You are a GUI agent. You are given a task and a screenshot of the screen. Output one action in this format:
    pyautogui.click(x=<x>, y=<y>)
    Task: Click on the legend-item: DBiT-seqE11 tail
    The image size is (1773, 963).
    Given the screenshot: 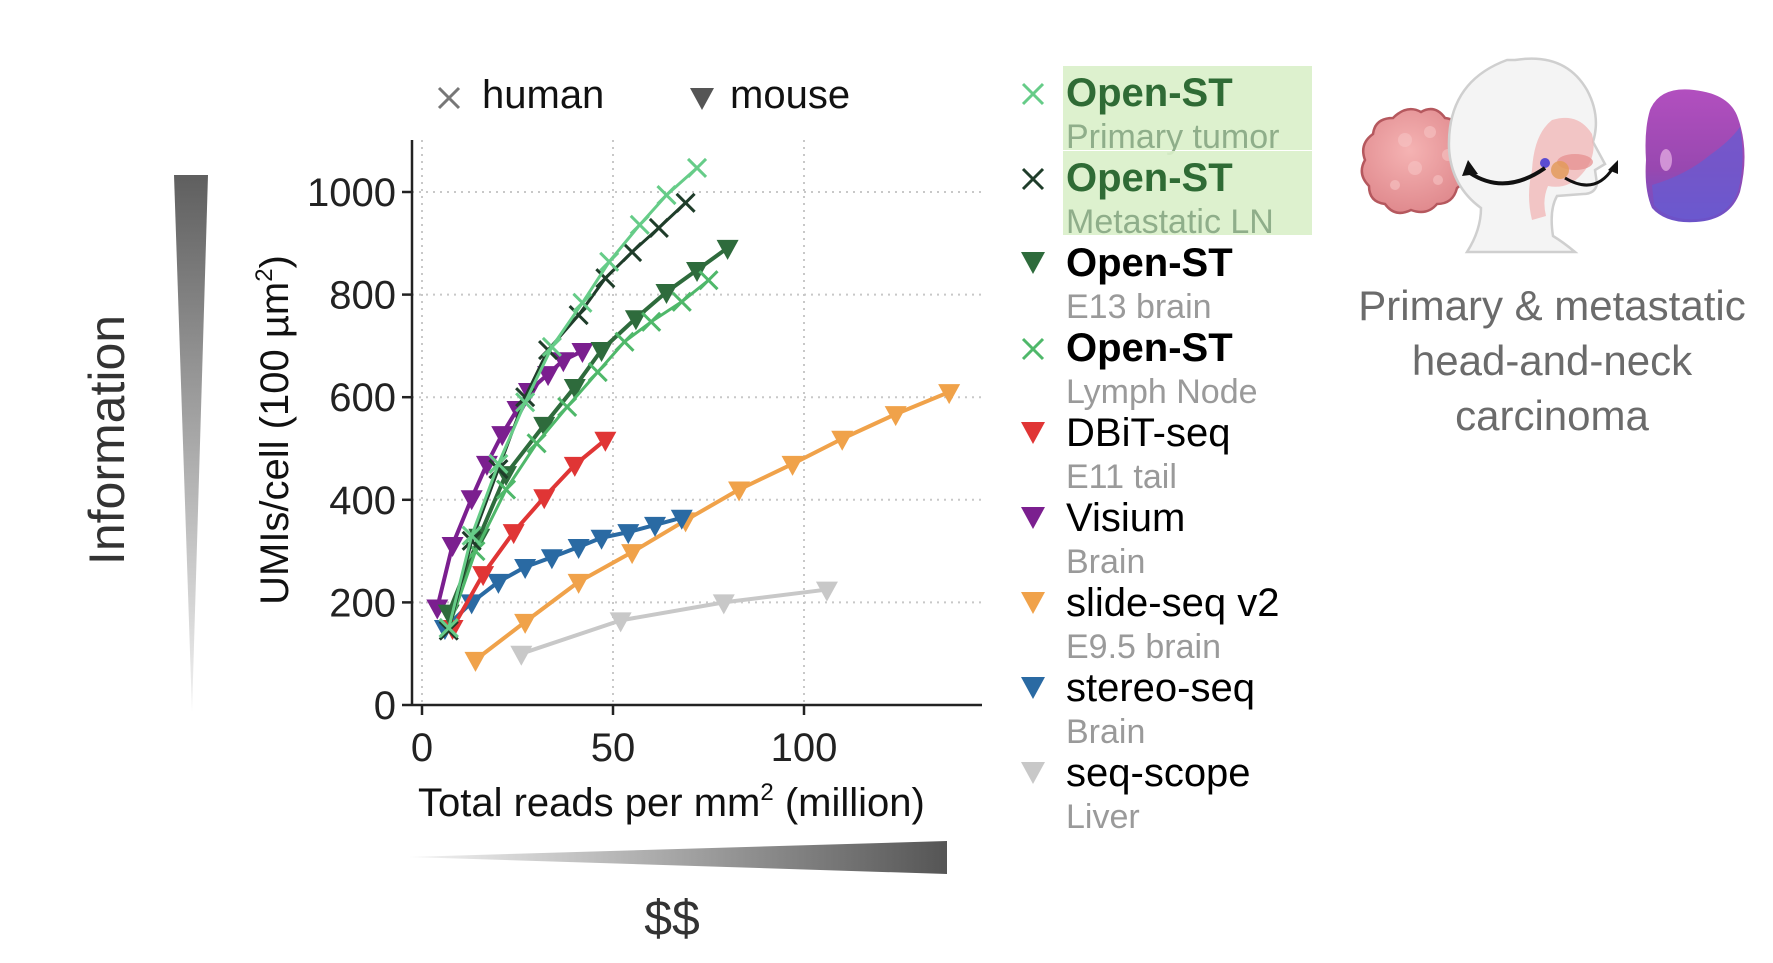 What is the action you would take?
    pyautogui.click(x=1126, y=453)
    